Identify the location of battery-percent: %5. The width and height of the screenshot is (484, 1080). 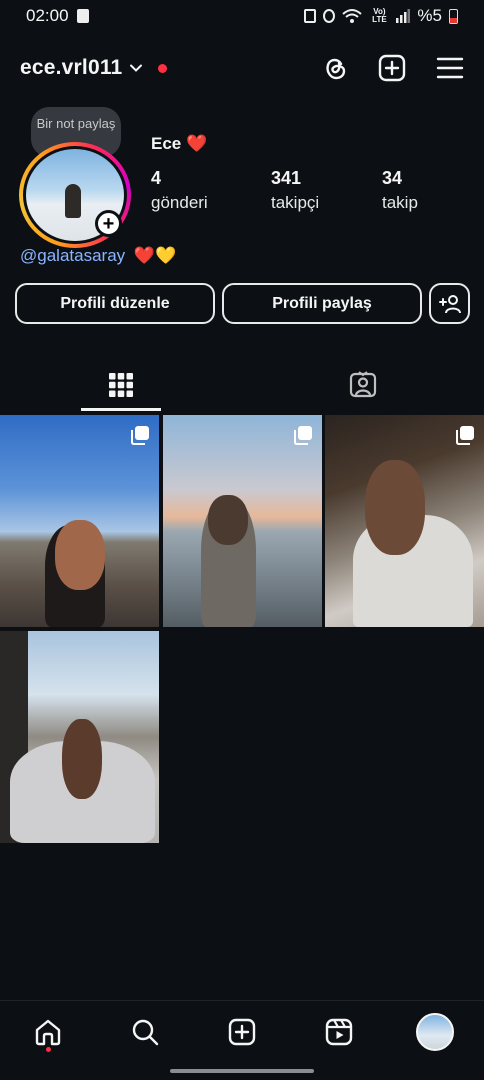
(429, 15).